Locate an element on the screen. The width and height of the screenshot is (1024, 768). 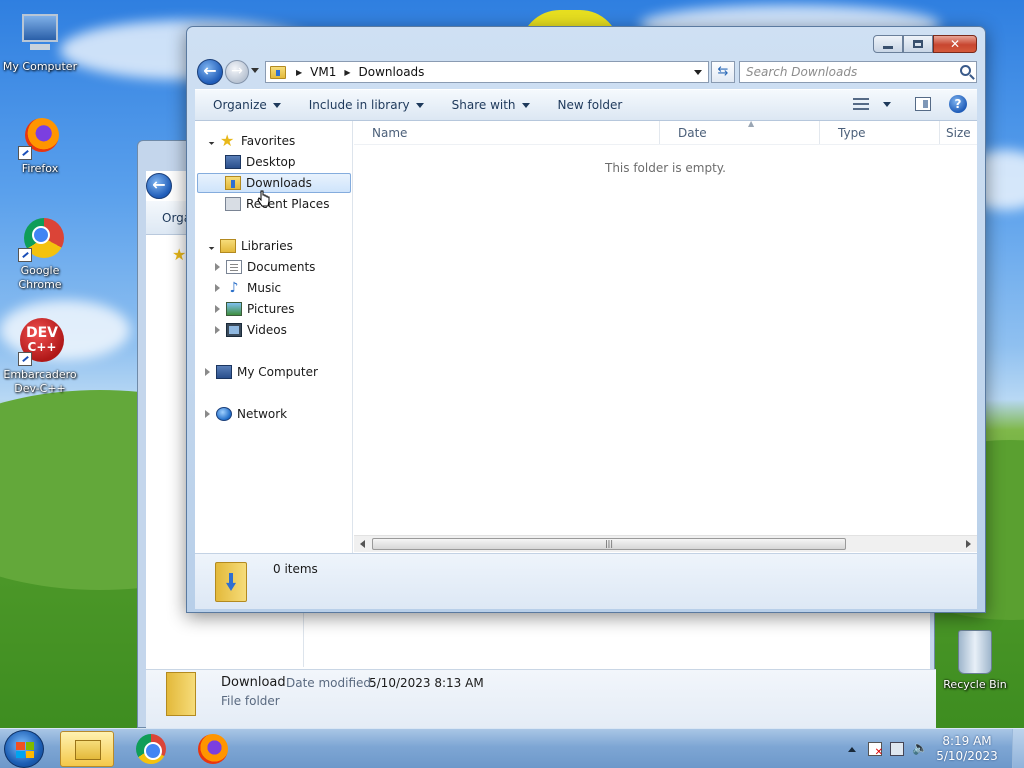
scrollbar-thumb: ||| is located at coordinates (609, 544).